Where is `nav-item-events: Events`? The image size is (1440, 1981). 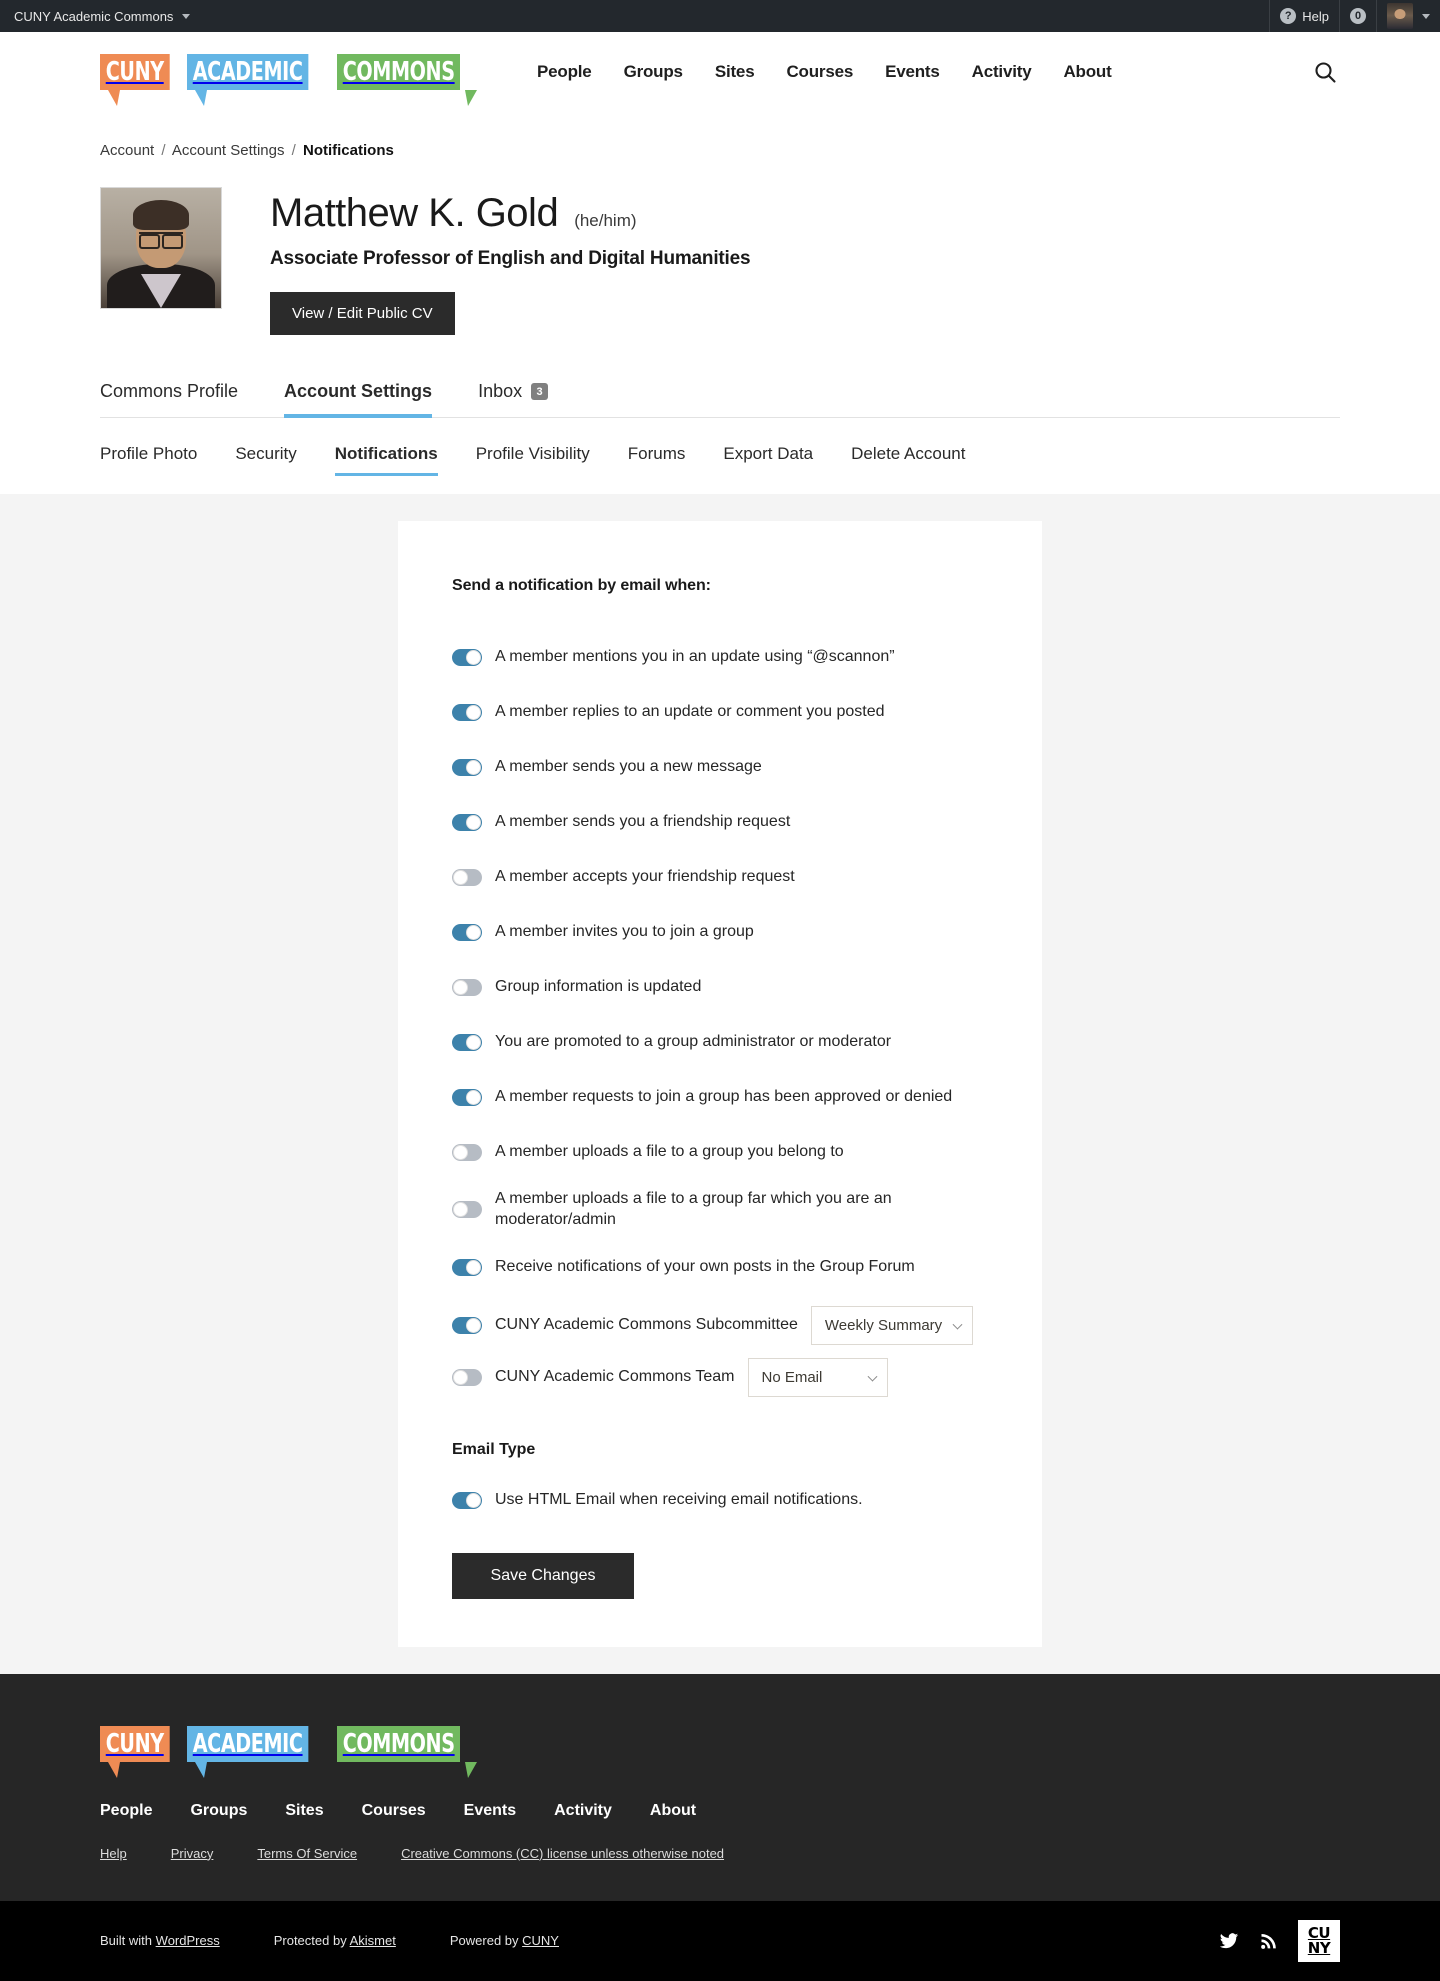
nav-item-events: Events is located at coordinates (912, 72).